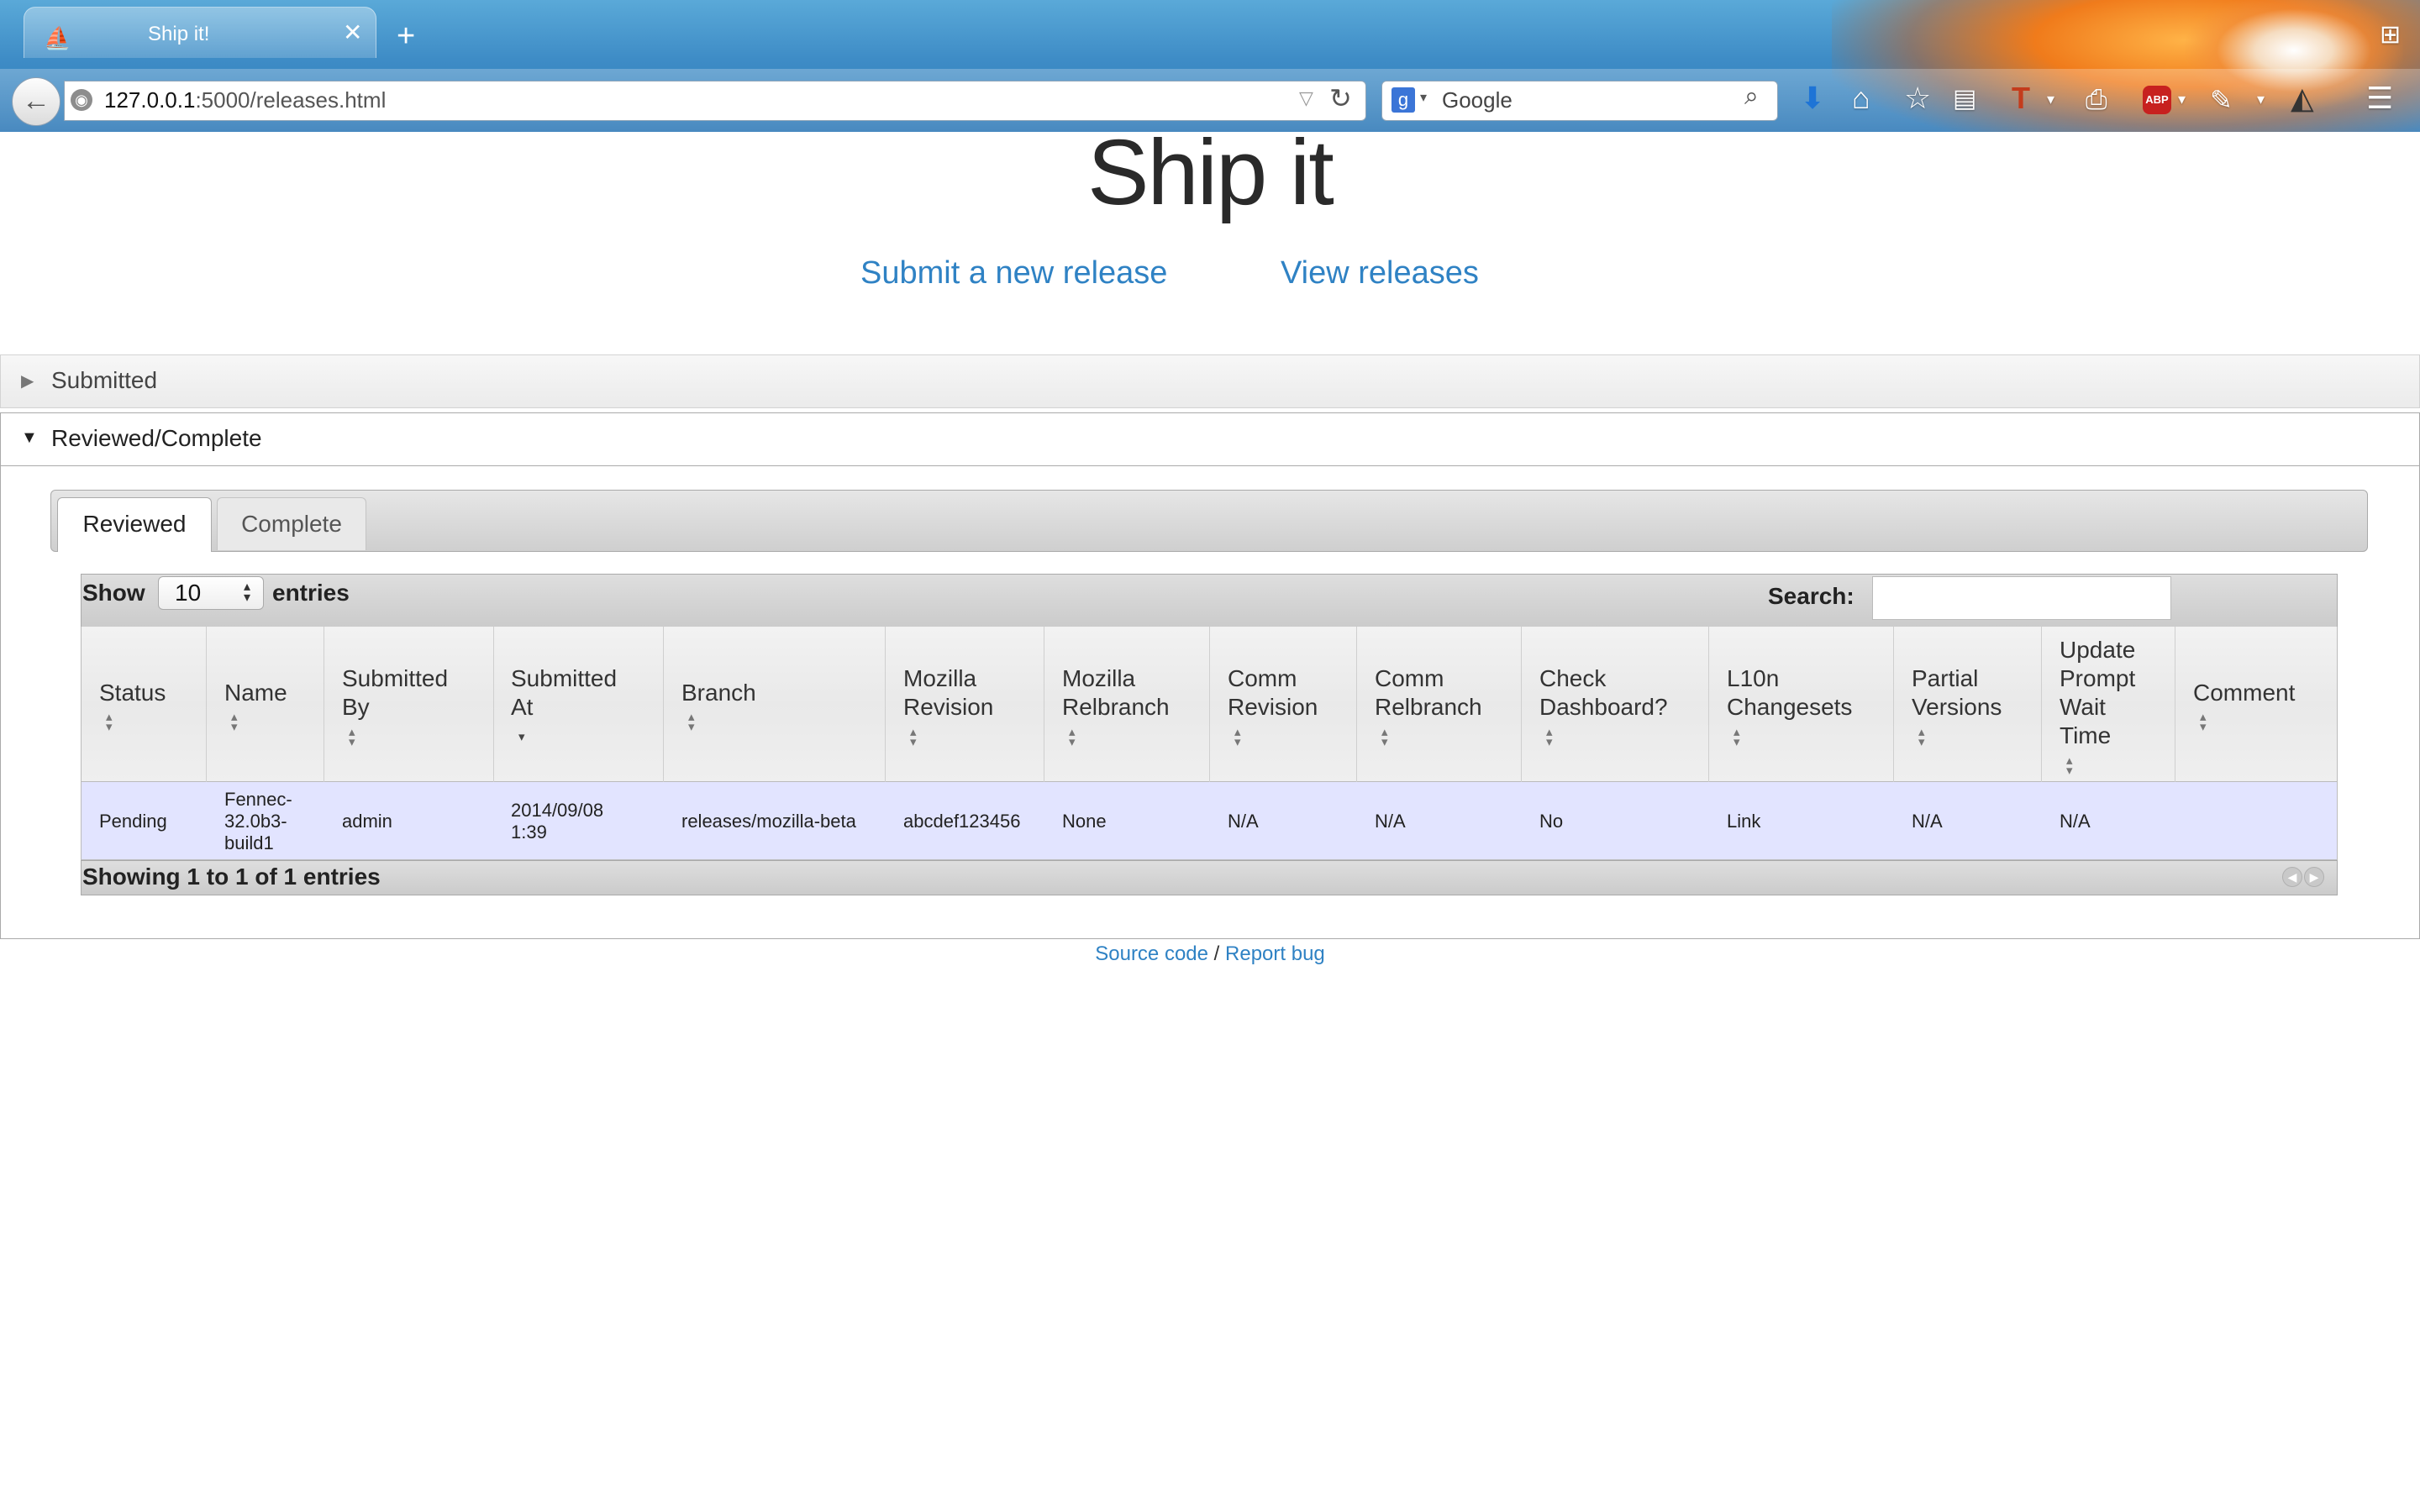 Image resolution: width=2420 pixels, height=1512 pixels. I want to click on caret-right-icon: ▶, so click(27, 381).